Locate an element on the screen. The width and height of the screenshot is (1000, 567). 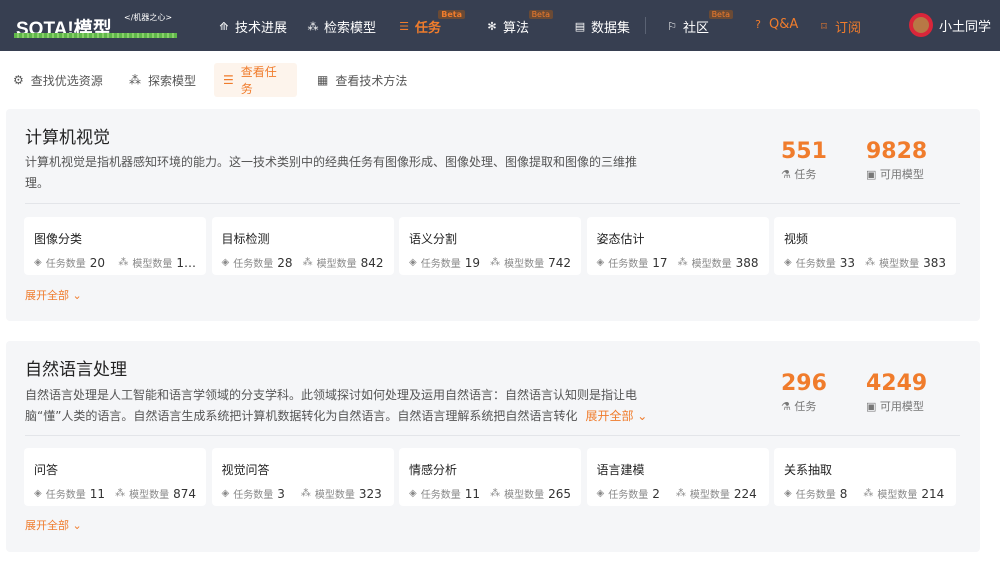
stat-label: ⚗ 任务 is located at coordinates (804, 174).